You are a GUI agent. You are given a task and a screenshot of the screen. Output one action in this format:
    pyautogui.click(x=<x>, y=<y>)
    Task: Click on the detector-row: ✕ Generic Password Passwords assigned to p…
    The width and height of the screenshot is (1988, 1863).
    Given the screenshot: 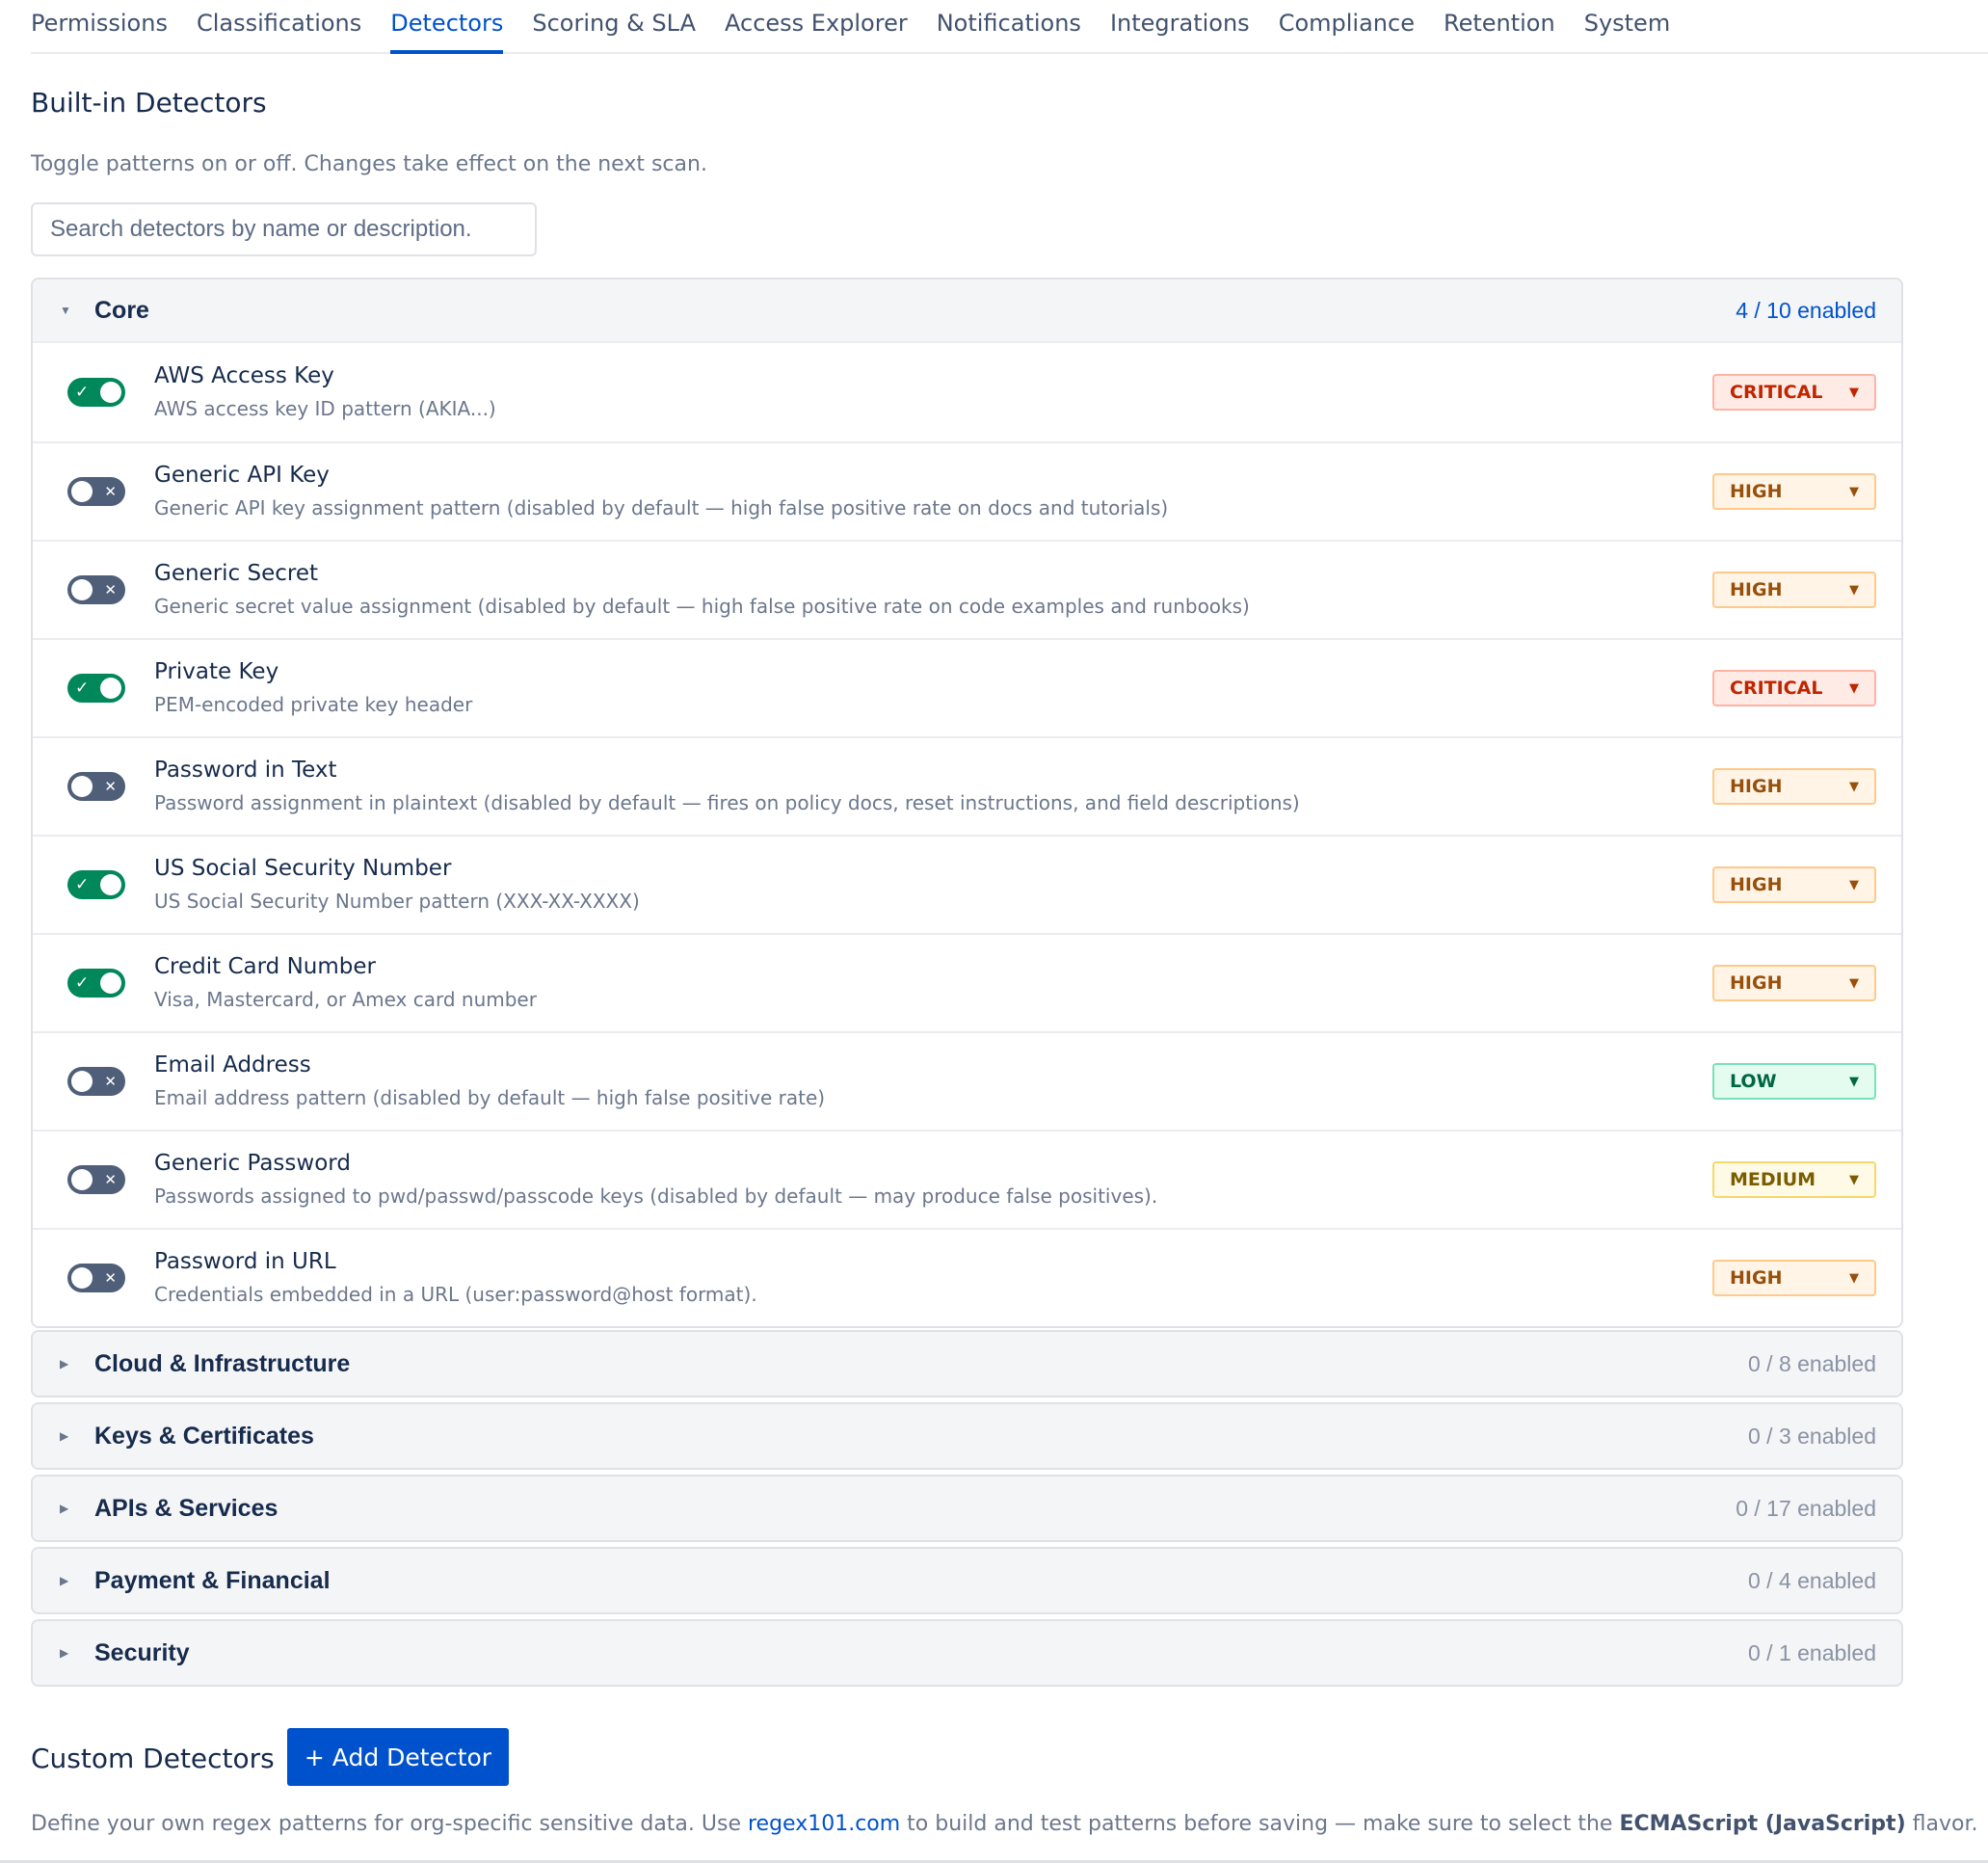 What is the action you would take?
    pyautogui.click(x=967, y=1179)
    